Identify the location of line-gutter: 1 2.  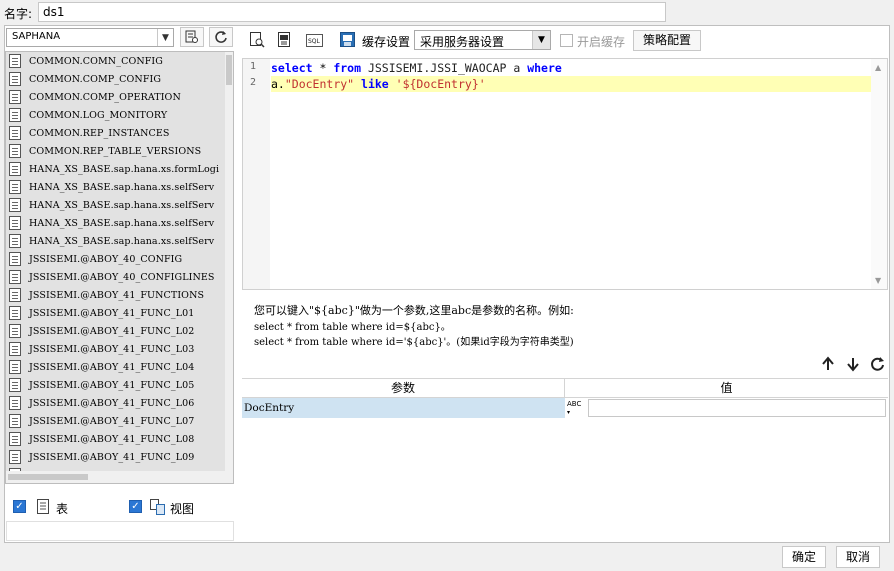
(256, 174).